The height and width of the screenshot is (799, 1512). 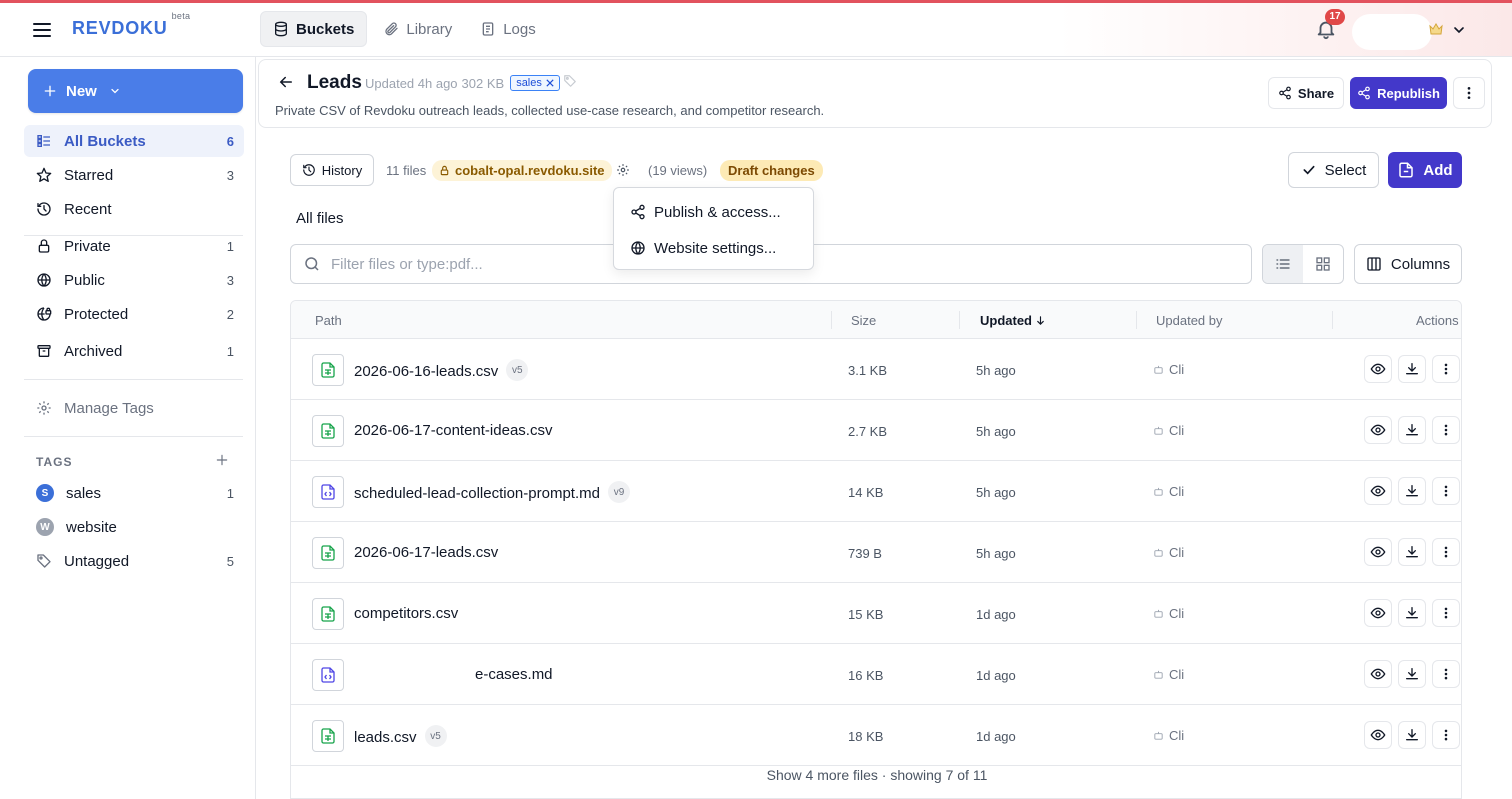 I want to click on tab-buckets: Buckets, so click(x=314, y=29).